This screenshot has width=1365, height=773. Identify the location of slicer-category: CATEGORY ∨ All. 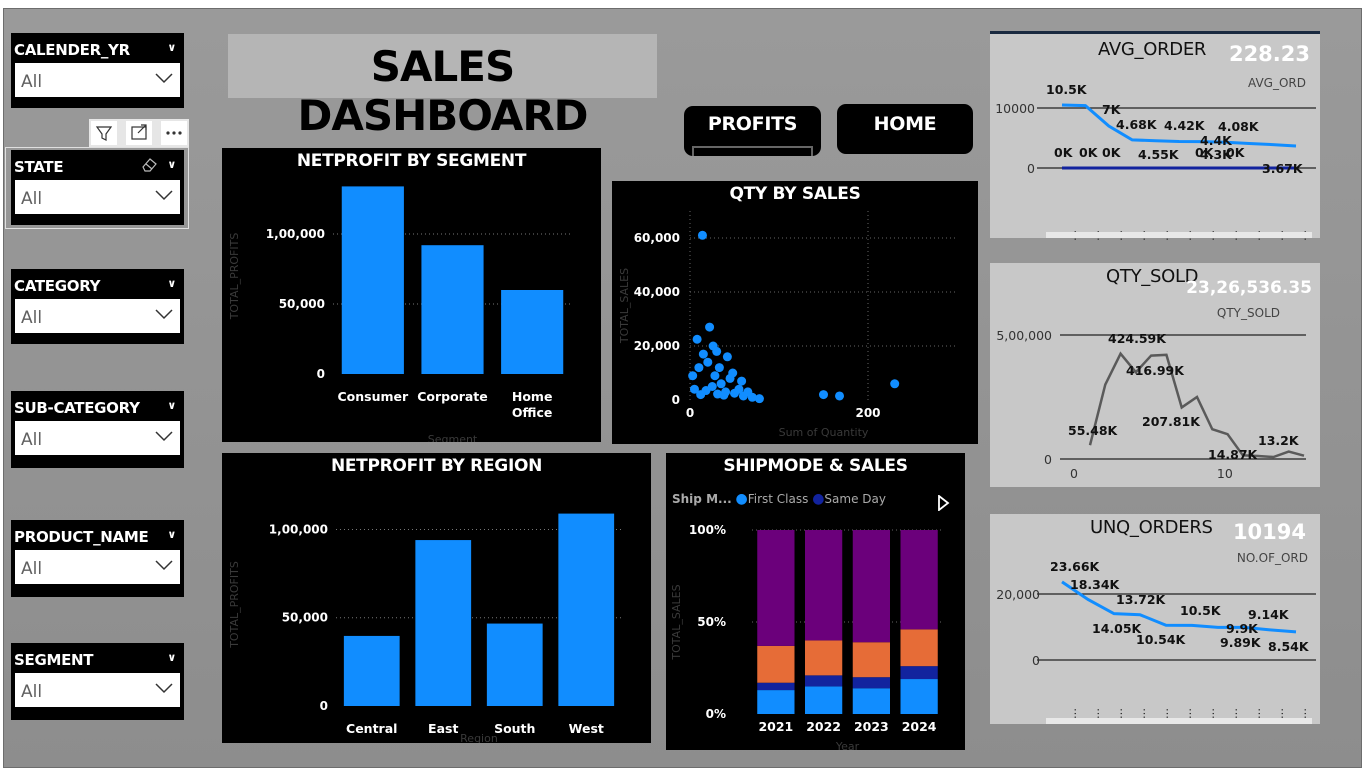
(97, 306).